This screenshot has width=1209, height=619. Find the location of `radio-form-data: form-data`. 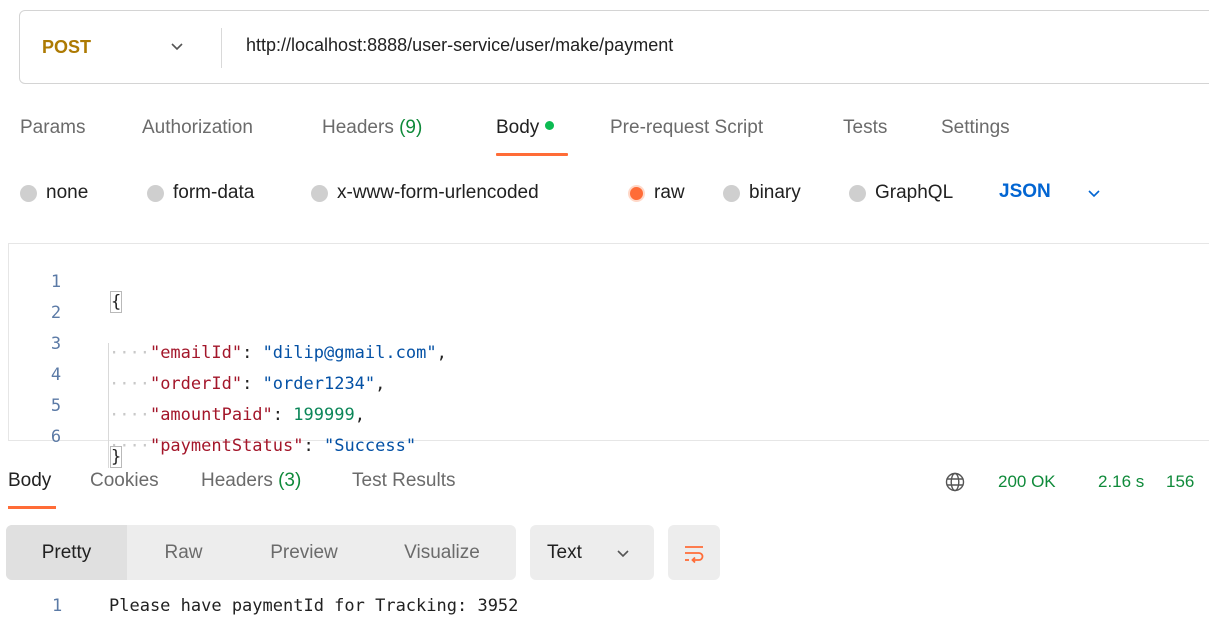

radio-form-data: form-data is located at coordinates (200, 193).